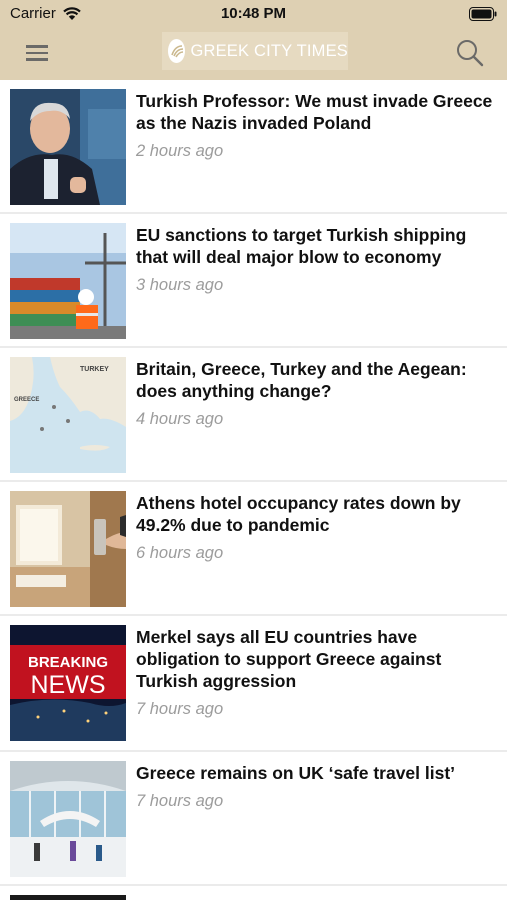  I want to click on article-time: 6 hours ago, so click(180, 553).